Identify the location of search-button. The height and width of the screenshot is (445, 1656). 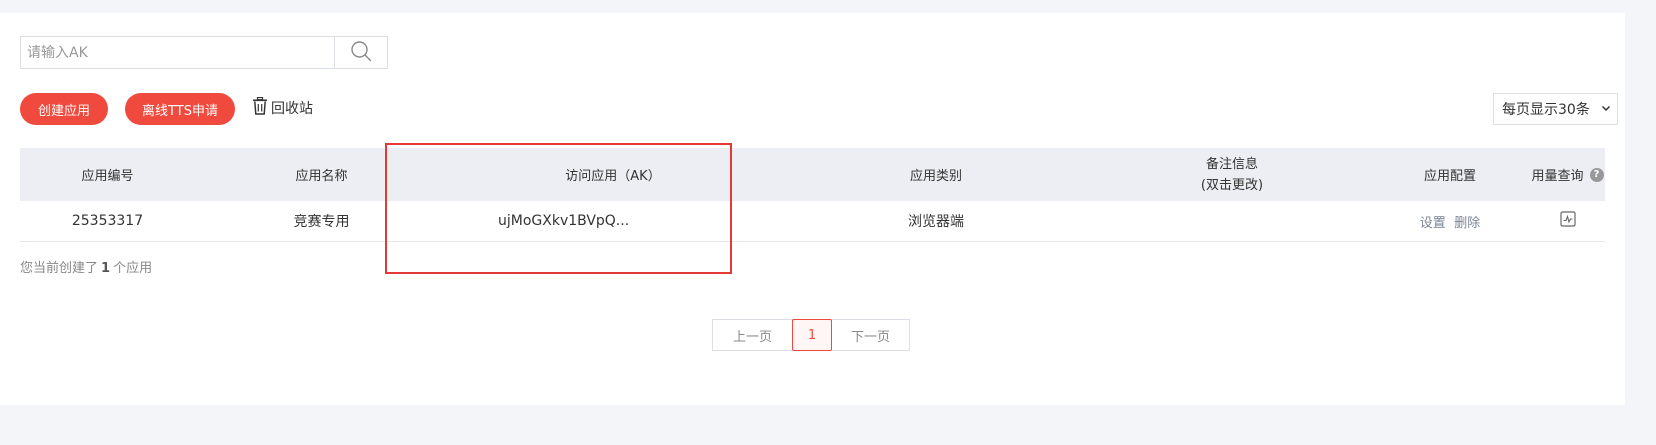
(360, 52).